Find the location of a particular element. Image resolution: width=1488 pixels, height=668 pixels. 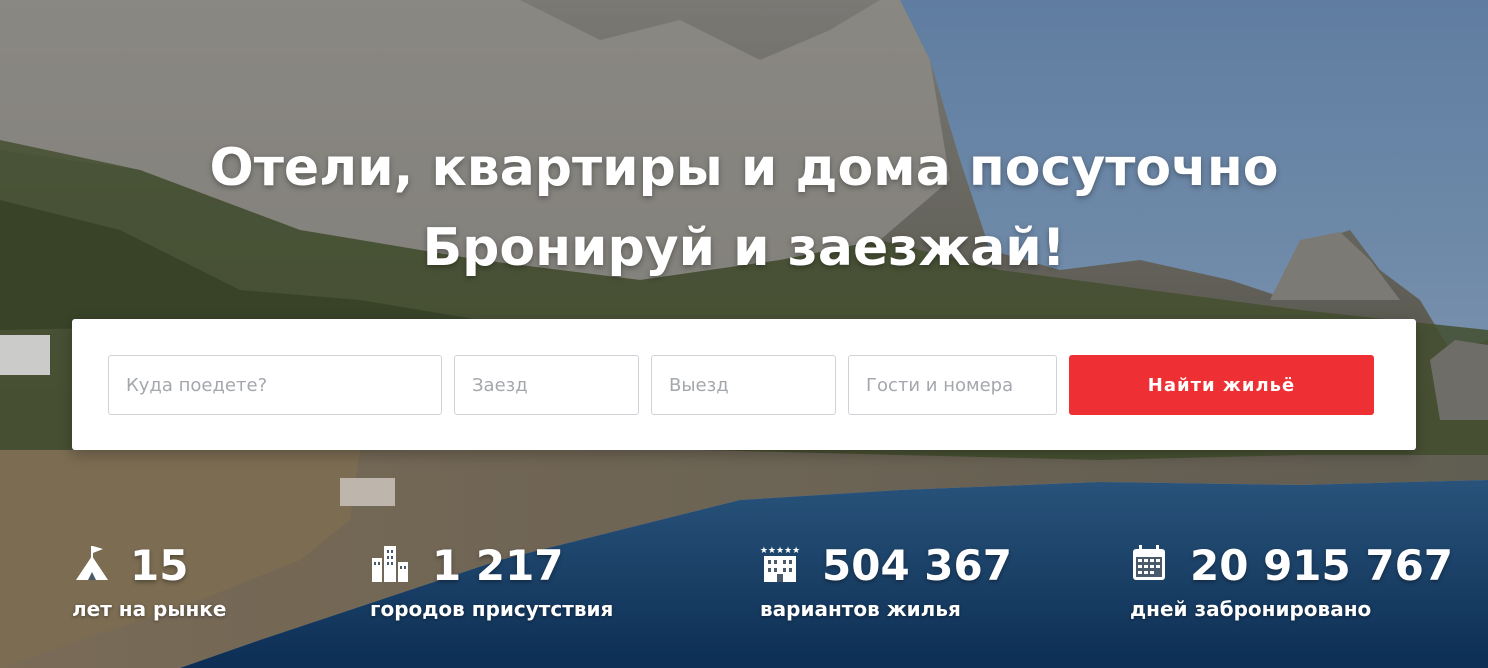

stat-value: 504 367 is located at coordinates (917, 565).